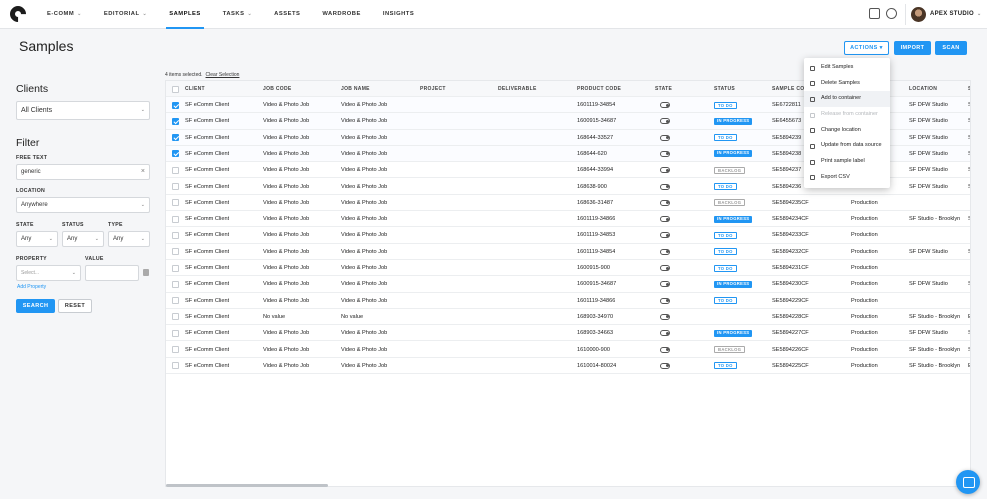 The width and height of the screenshot is (987, 499). Describe the element at coordinates (951, 48) in the screenshot. I see `scan-button: SCAN` at that location.